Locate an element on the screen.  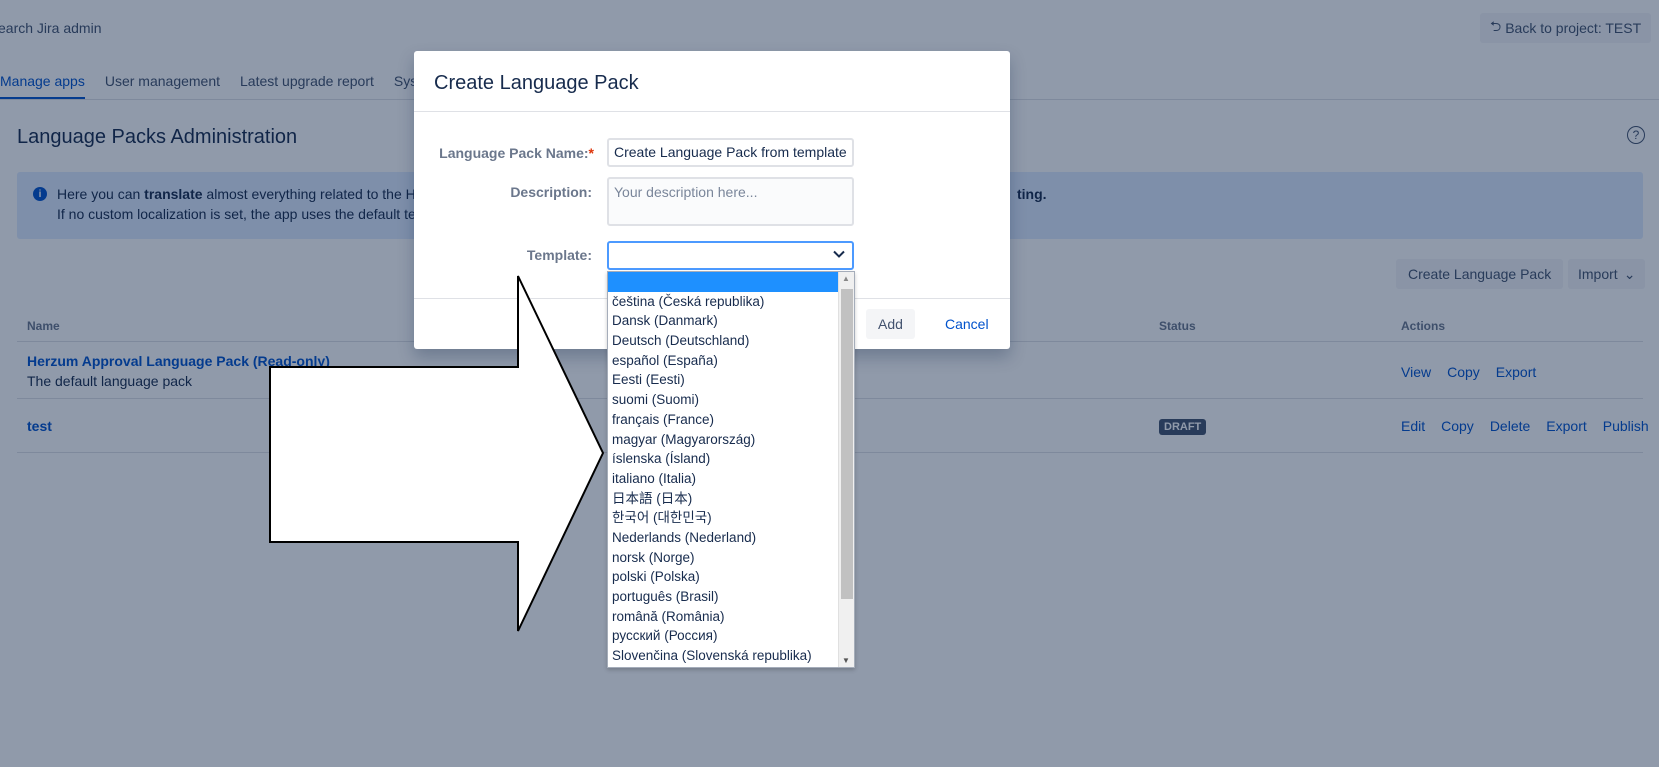
scroll-down-icon: ▼ is located at coordinates (846, 660).